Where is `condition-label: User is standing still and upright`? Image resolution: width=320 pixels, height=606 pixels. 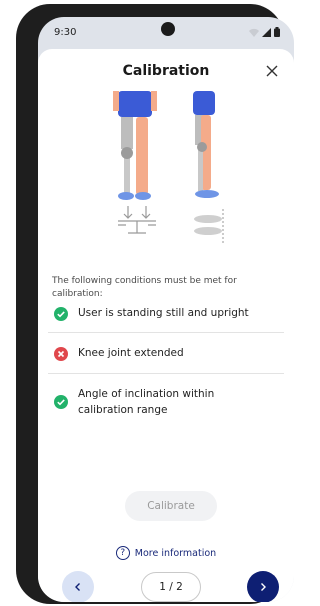
condition-label: User is standing still and upright is located at coordinates (163, 313).